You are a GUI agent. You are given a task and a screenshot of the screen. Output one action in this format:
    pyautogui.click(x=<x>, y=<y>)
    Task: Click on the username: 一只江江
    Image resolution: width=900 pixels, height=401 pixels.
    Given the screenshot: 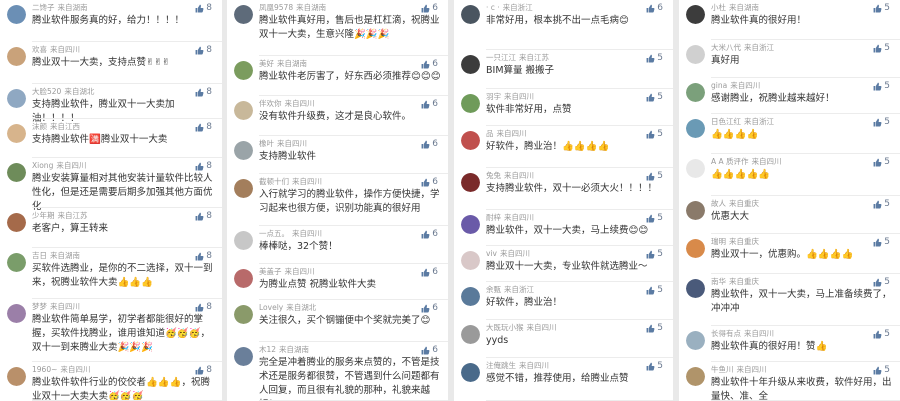 What is the action you would take?
    pyautogui.click(x=501, y=57)
    